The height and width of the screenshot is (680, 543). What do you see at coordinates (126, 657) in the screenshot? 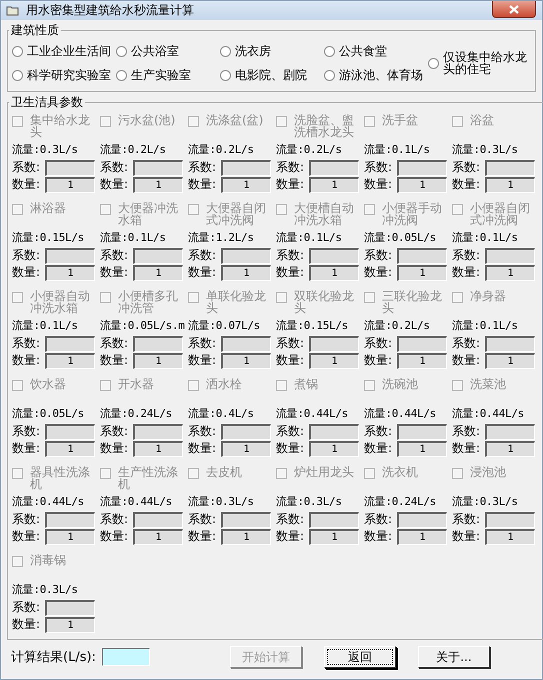
I see `result-field` at bounding box center [126, 657].